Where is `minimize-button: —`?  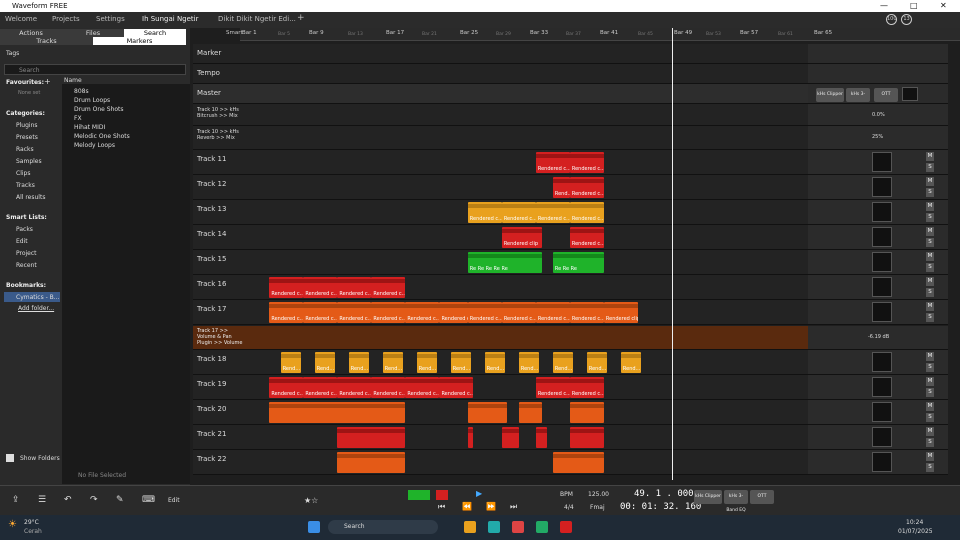 minimize-button: — is located at coordinates (884, 5).